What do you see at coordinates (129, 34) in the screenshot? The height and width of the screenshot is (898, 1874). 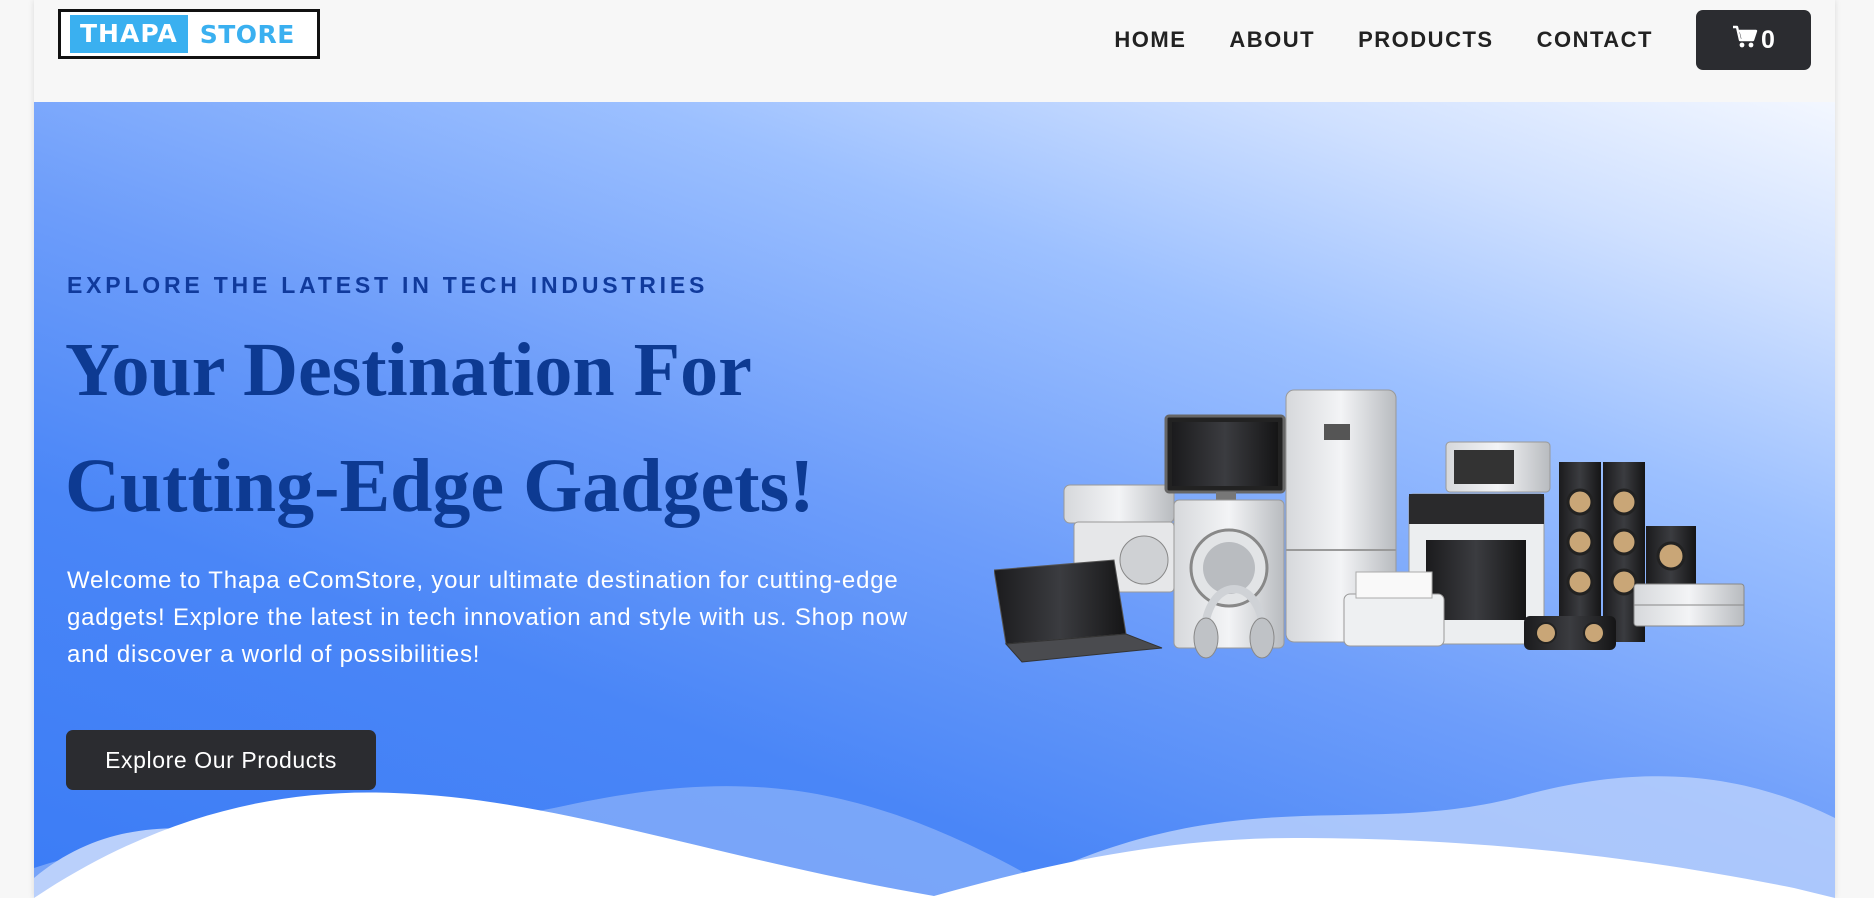 I see `logo-text-primary: THAPA` at bounding box center [129, 34].